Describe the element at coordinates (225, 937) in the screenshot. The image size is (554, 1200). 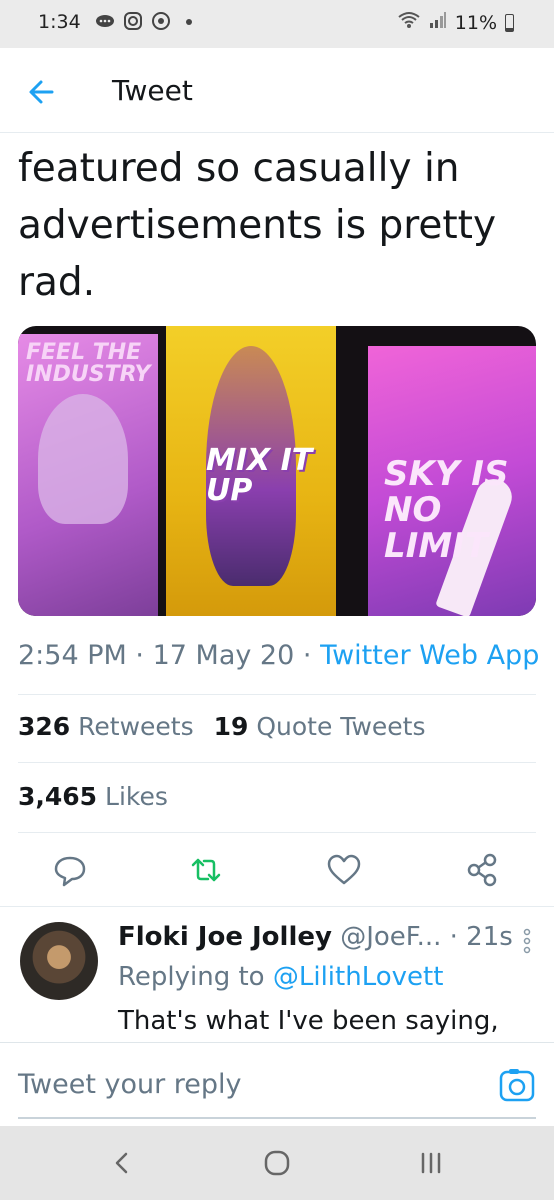
I see `reply-author-name: Floki Joe Jolley` at that location.